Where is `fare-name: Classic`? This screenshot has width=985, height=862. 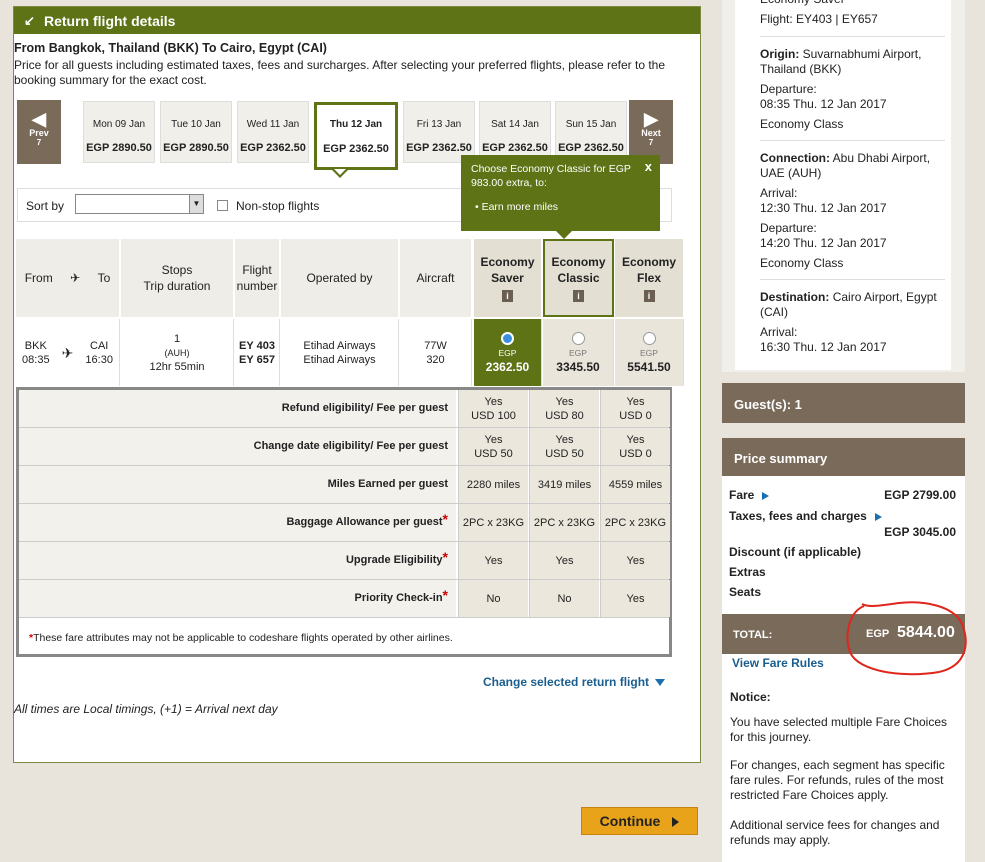 fare-name: Classic is located at coordinates (578, 278).